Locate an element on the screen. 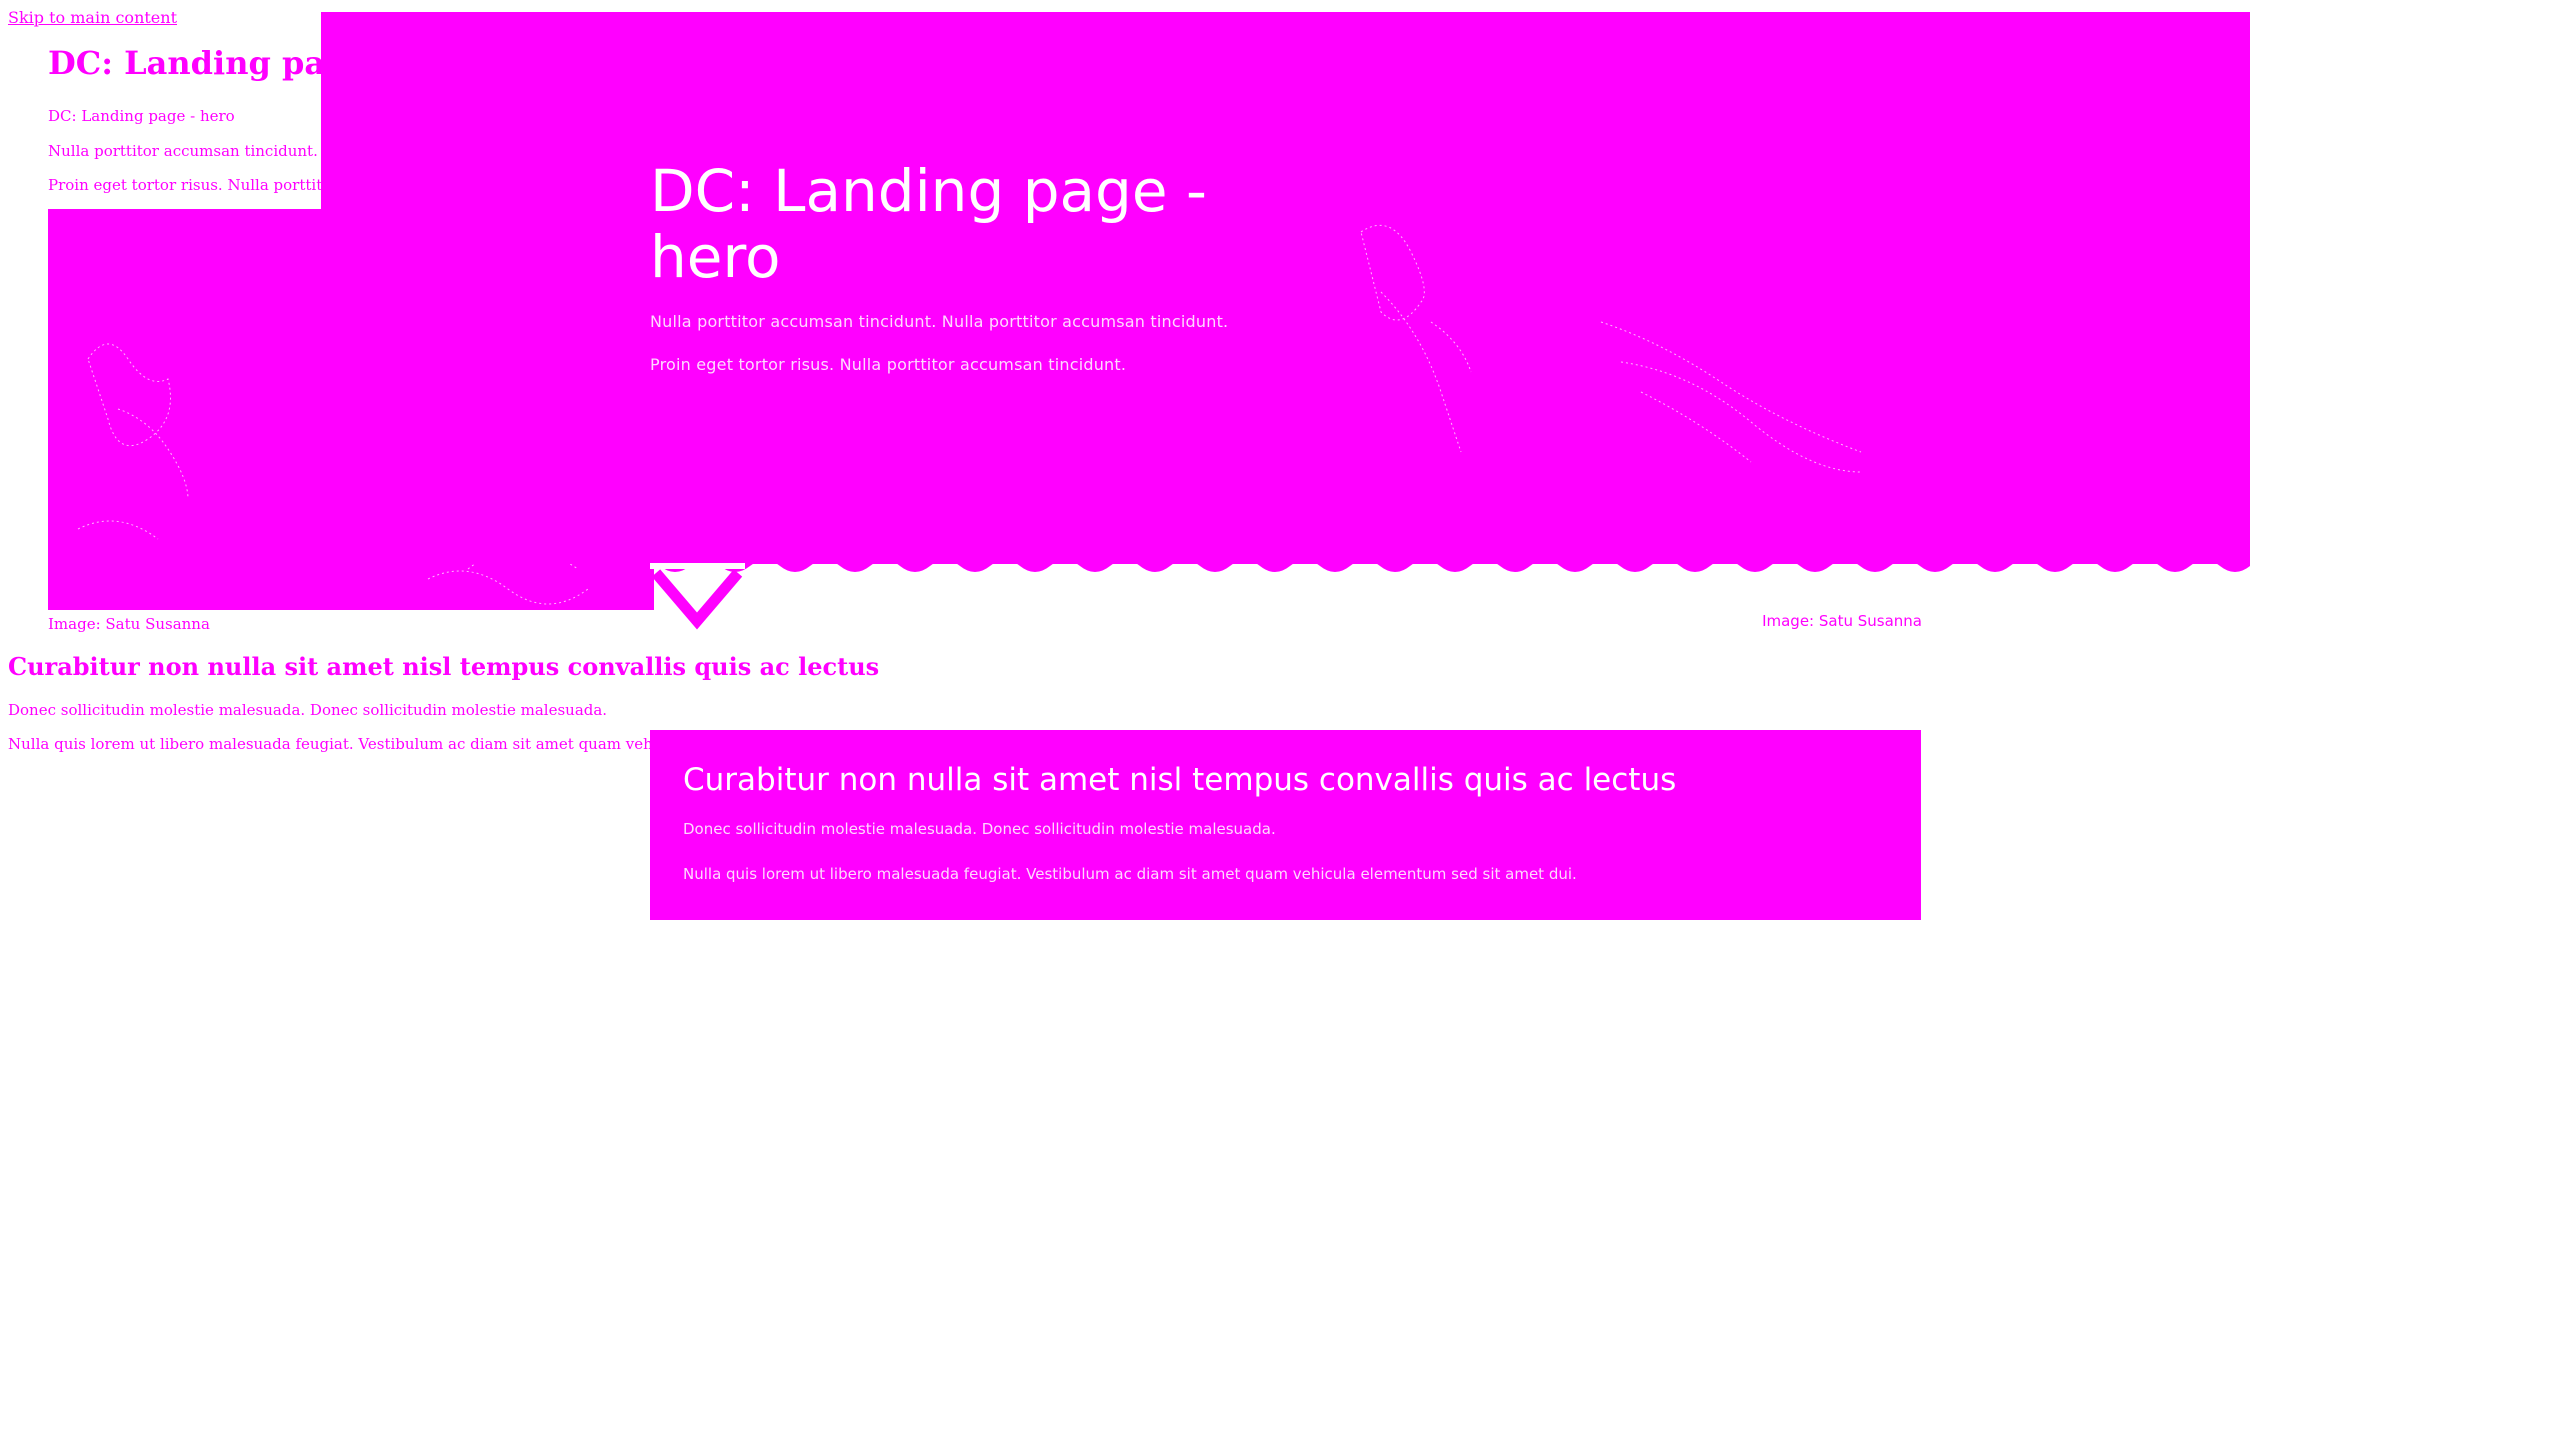 The image size is (2560, 1440). base-image-caption: Image: Satu Susanna is located at coordinates (129, 624).